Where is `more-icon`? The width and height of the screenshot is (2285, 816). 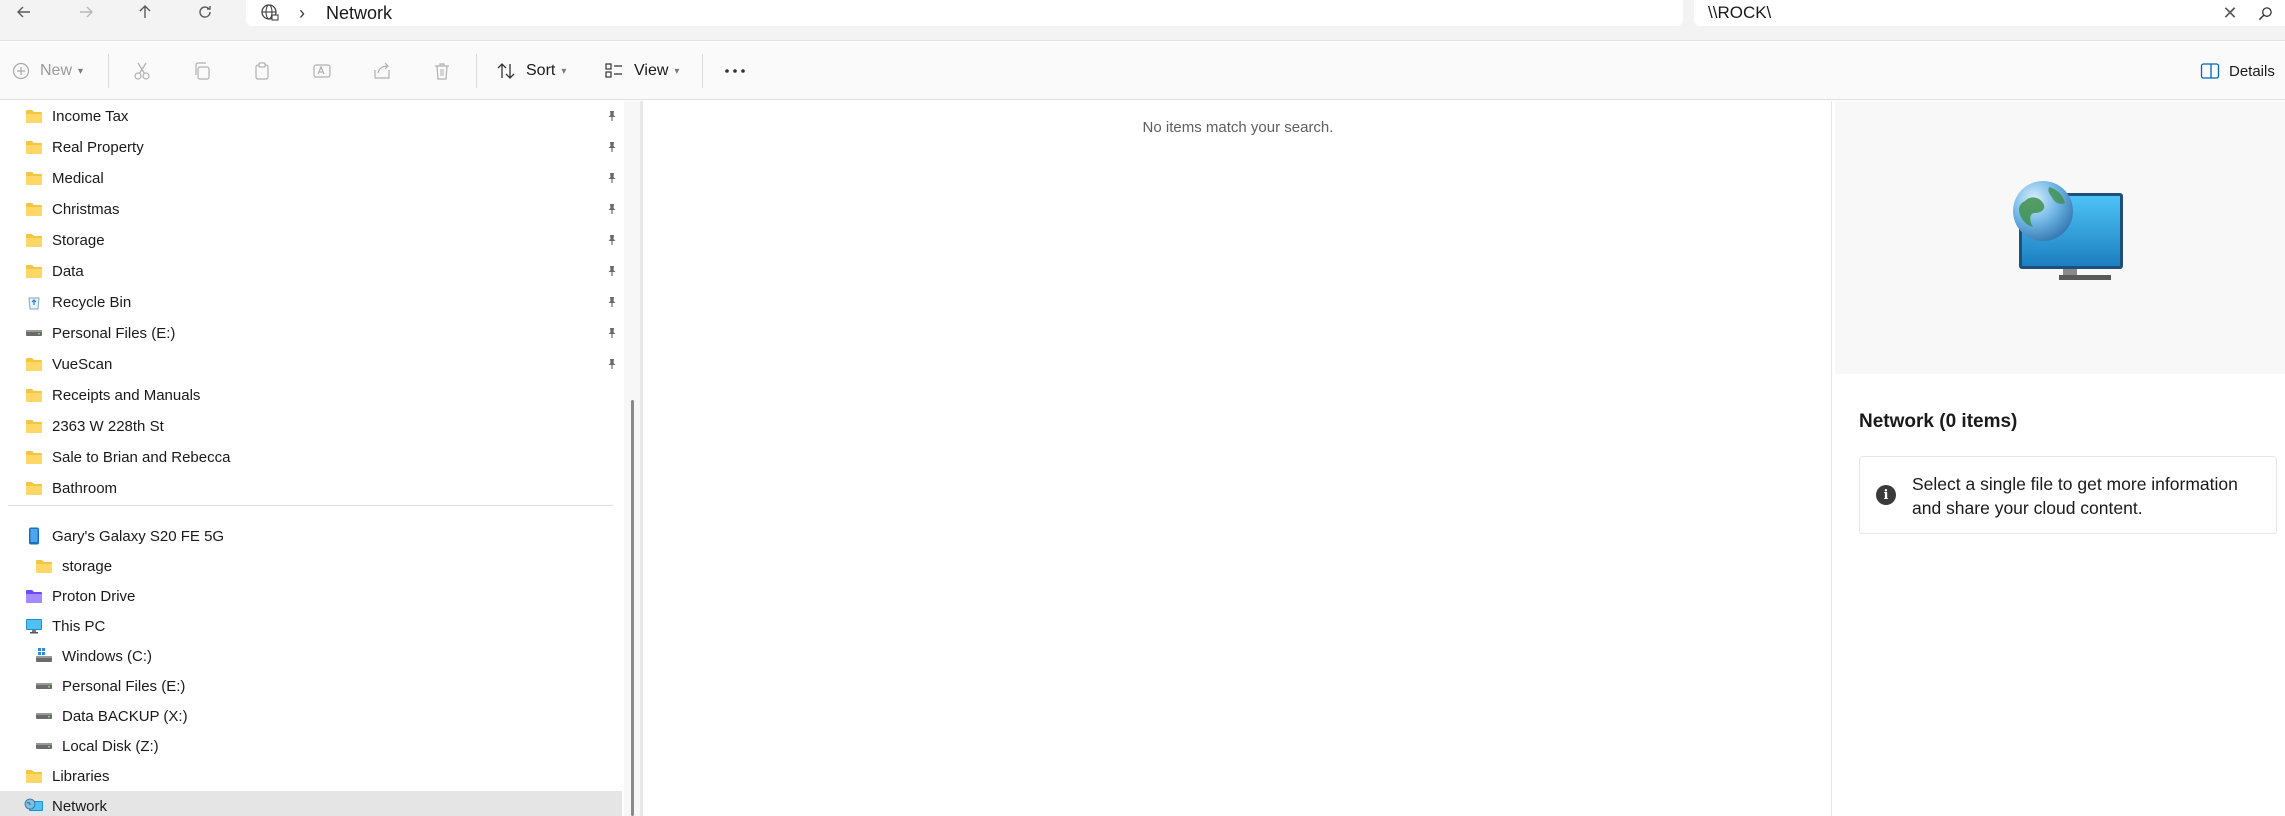
more-icon is located at coordinates (735, 71).